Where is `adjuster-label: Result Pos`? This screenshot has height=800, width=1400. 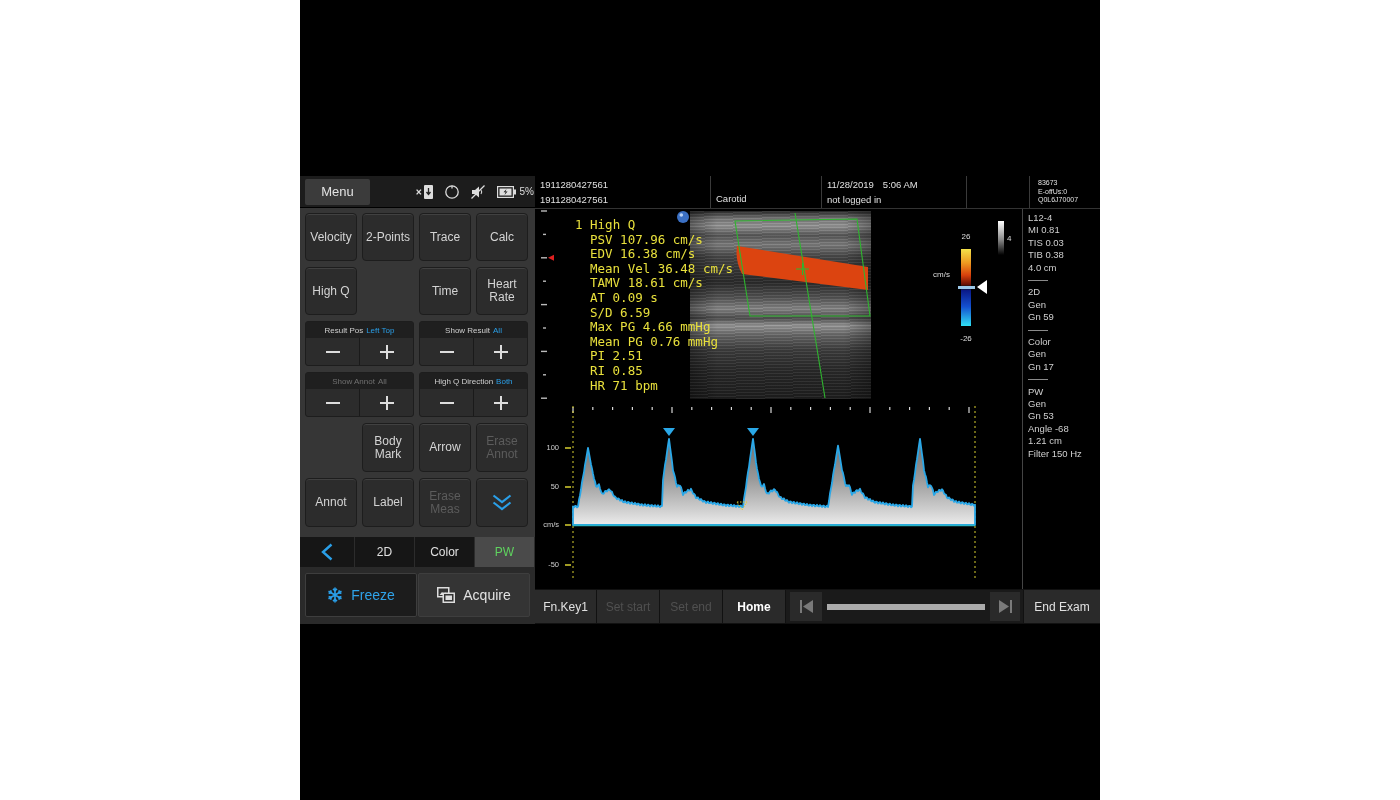
adjuster-label: Result Pos is located at coordinates (344, 330).